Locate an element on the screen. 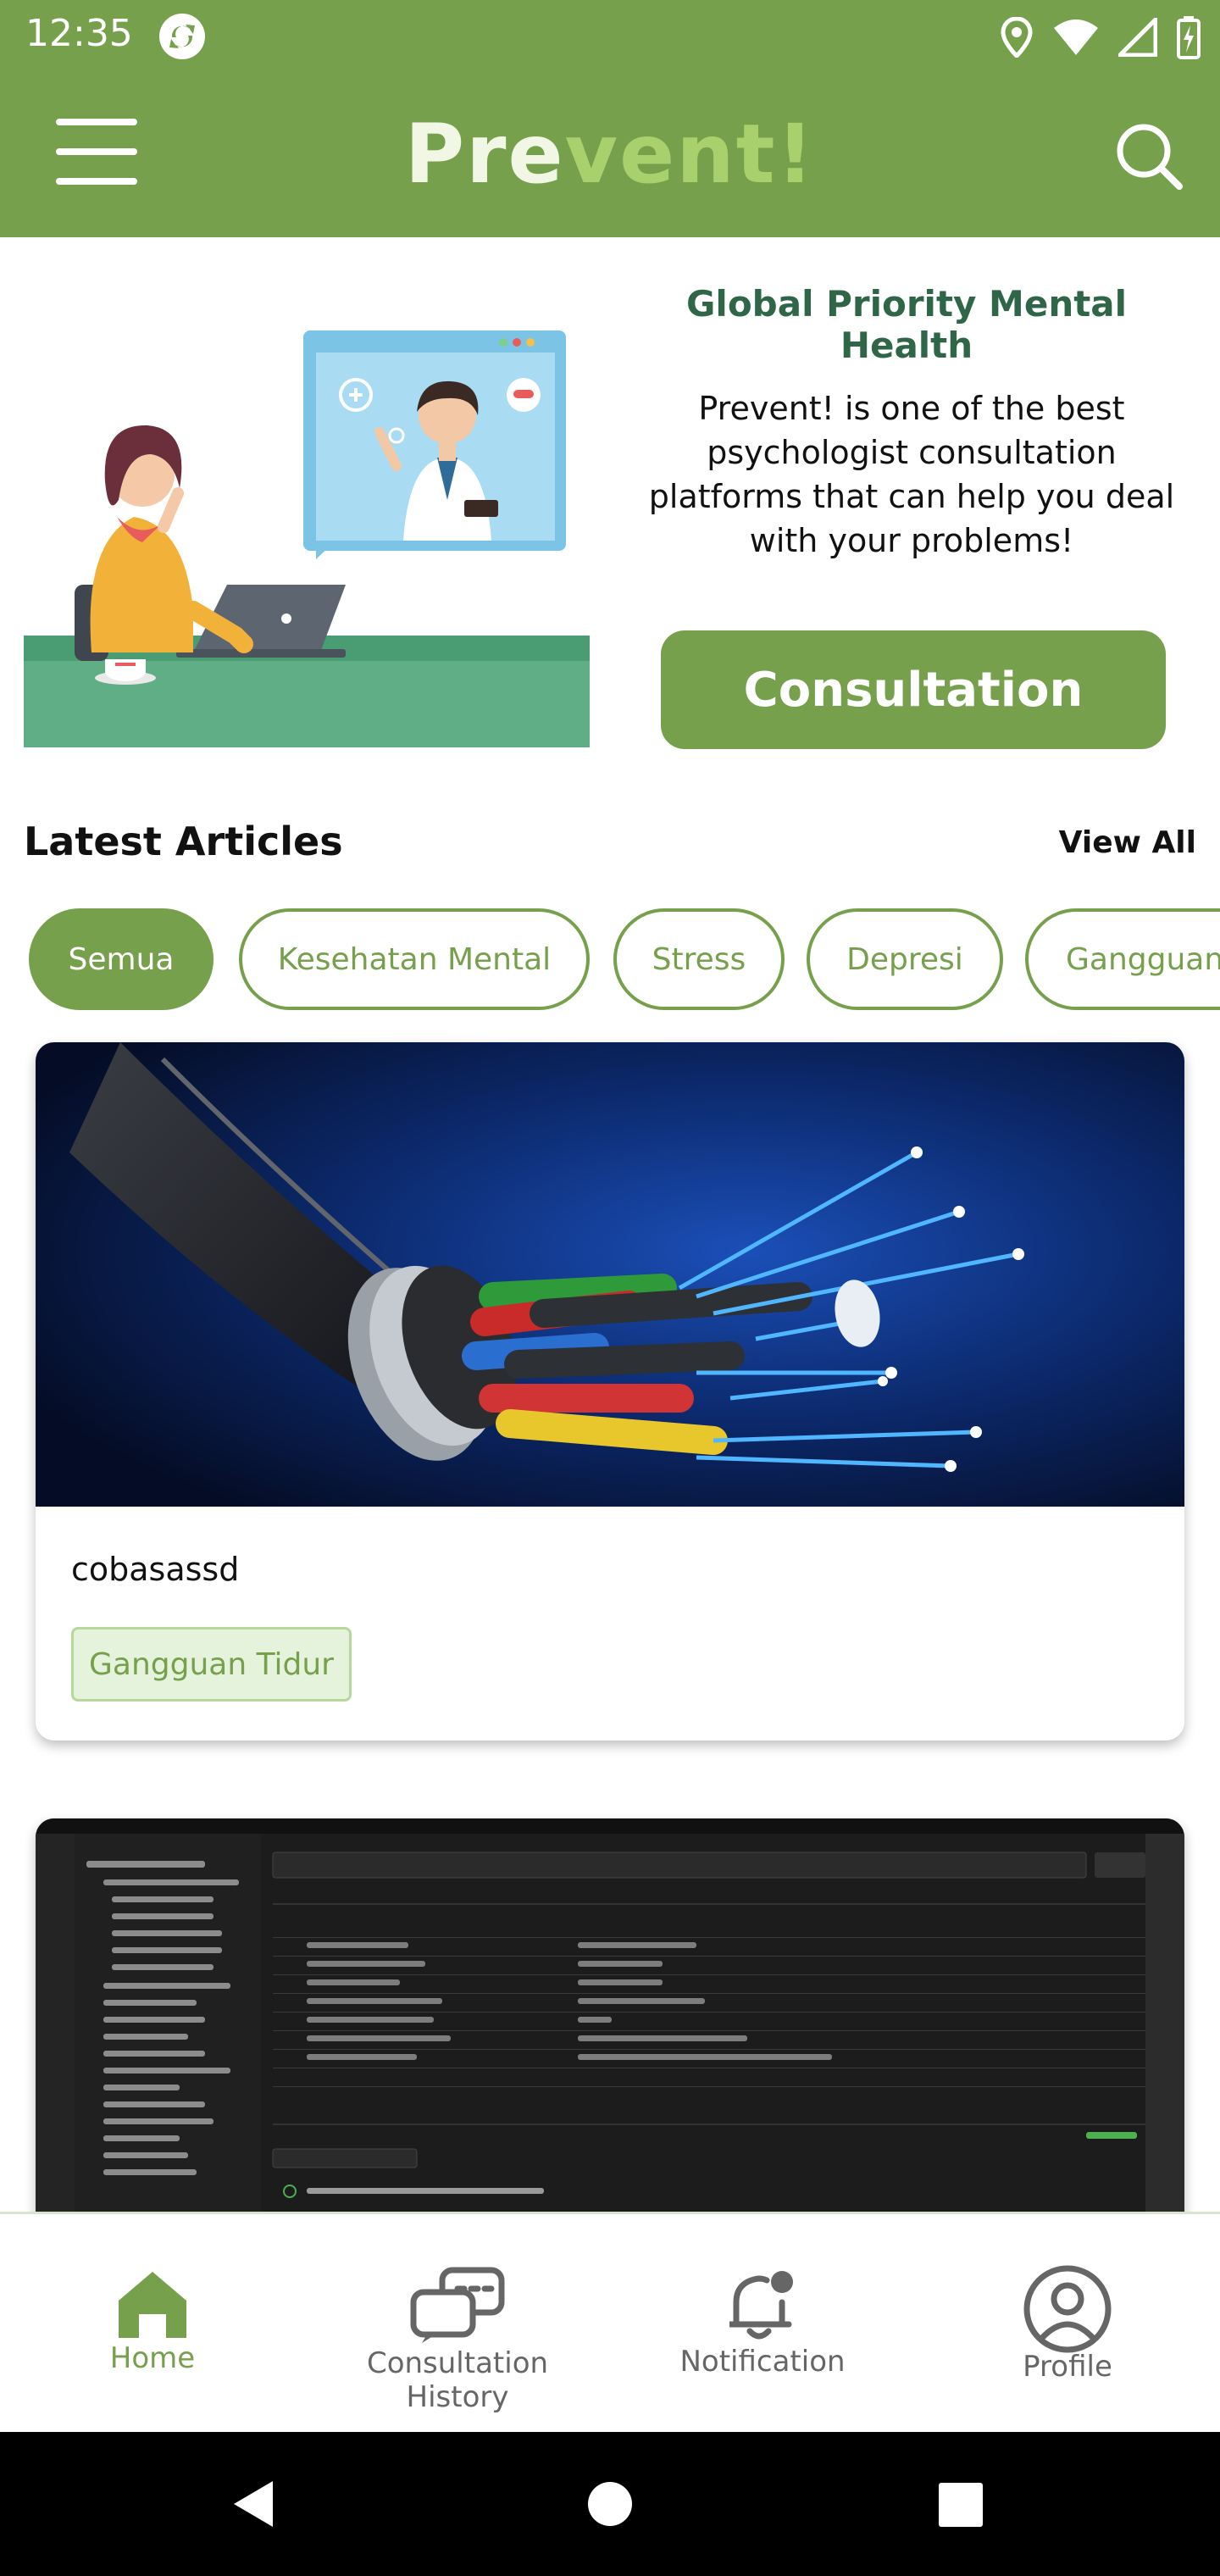  nav-home-label: Home is located at coordinates (152, 2358).